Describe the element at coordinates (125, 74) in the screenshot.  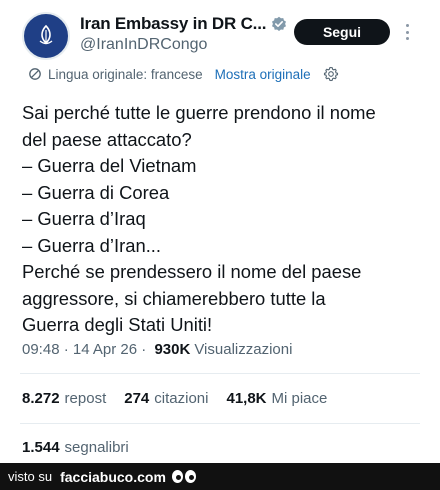
I see `original-language-label: Lingua originale: francese` at that location.